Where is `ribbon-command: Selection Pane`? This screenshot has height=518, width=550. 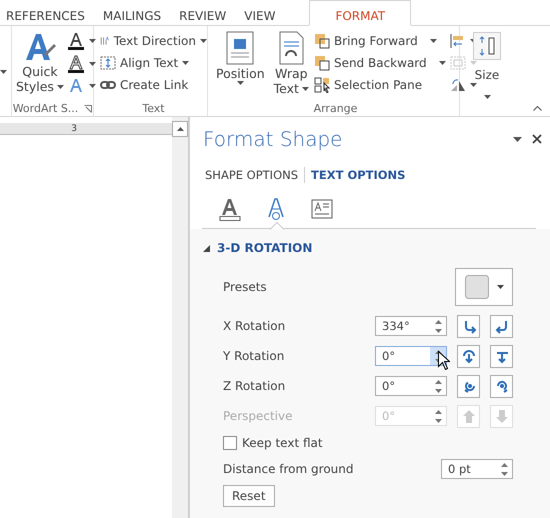
ribbon-command: Selection Pane is located at coordinates (372, 85).